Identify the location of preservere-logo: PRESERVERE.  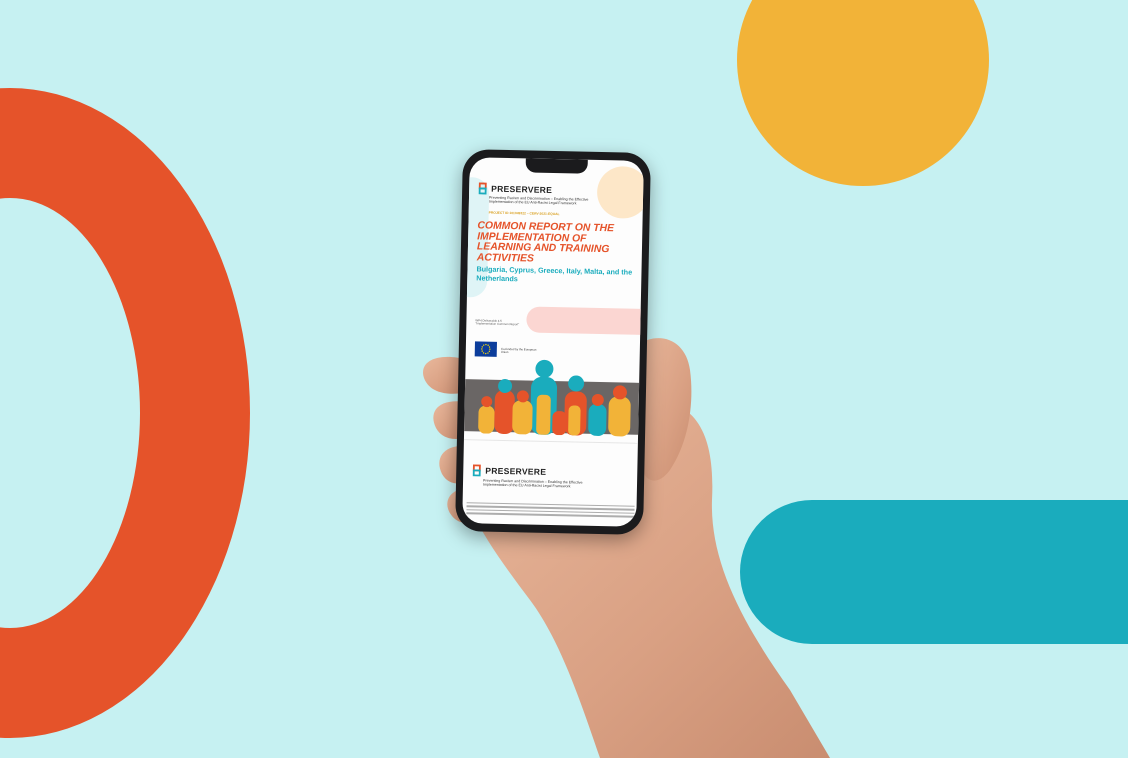
(515, 189).